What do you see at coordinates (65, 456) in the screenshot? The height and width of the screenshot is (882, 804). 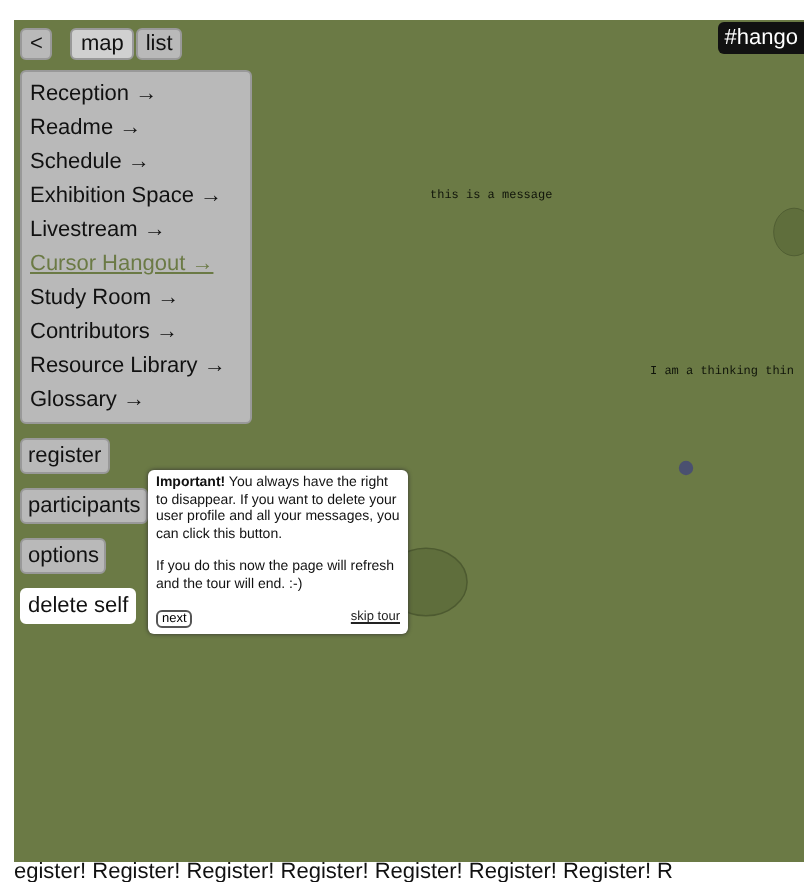 I see `action-button: register` at bounding box center [65, 456].